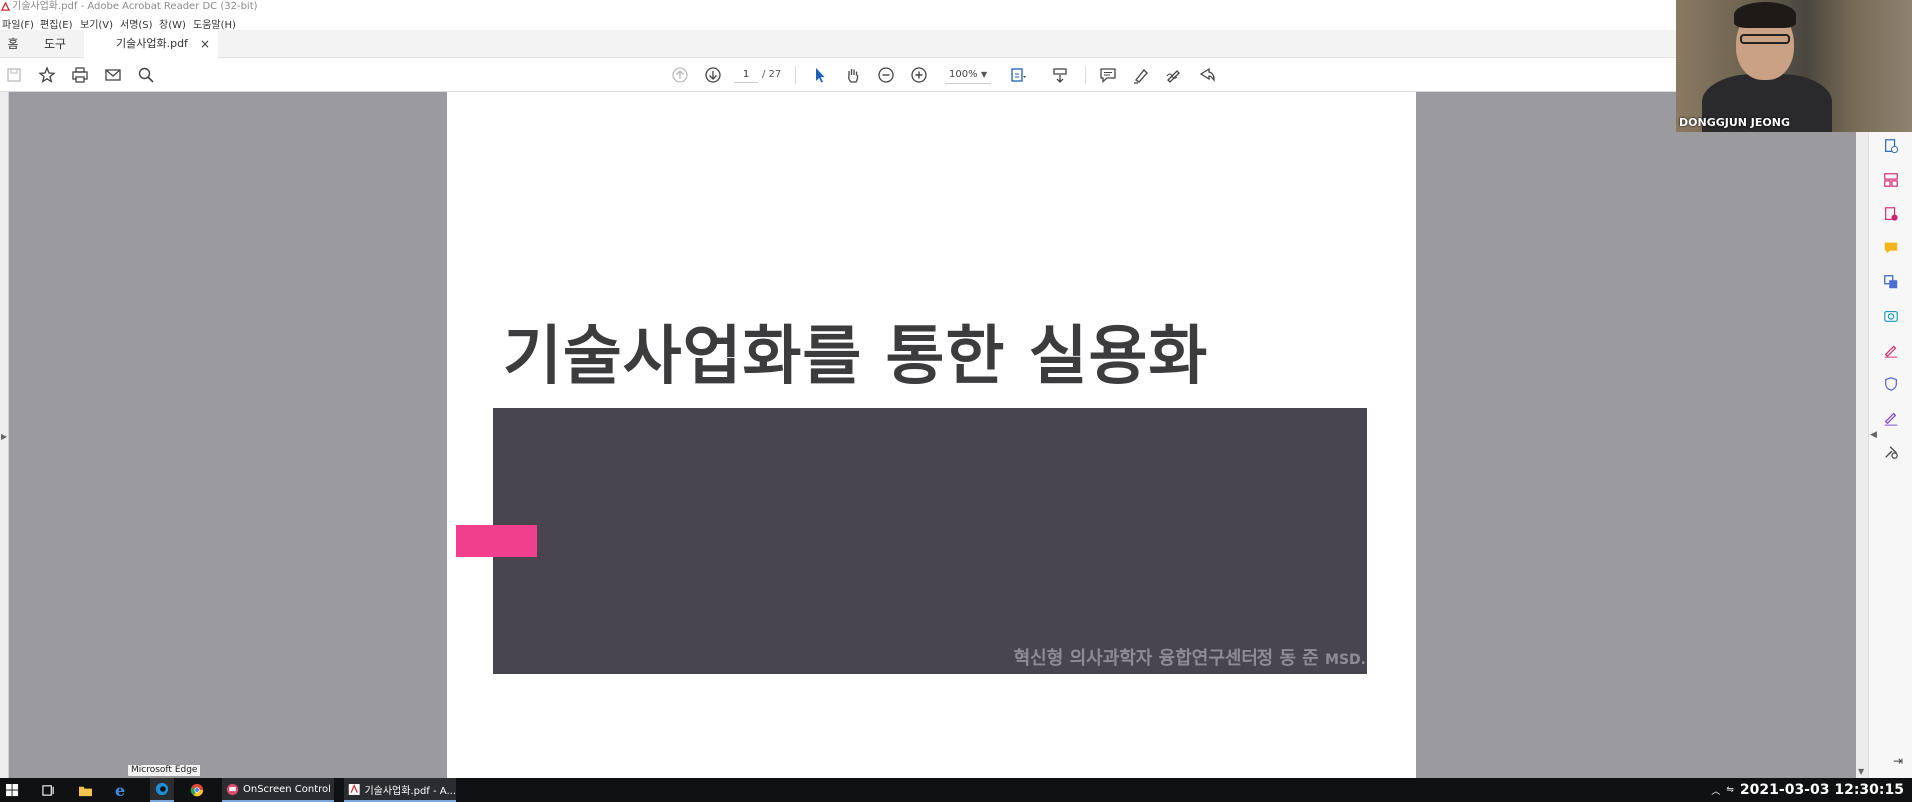 The width and height of the screenshot is (1912, 802). Describe the element at coordinates (1060, 75) in the screenshot. I see `scroll-mode-icon` at that location.